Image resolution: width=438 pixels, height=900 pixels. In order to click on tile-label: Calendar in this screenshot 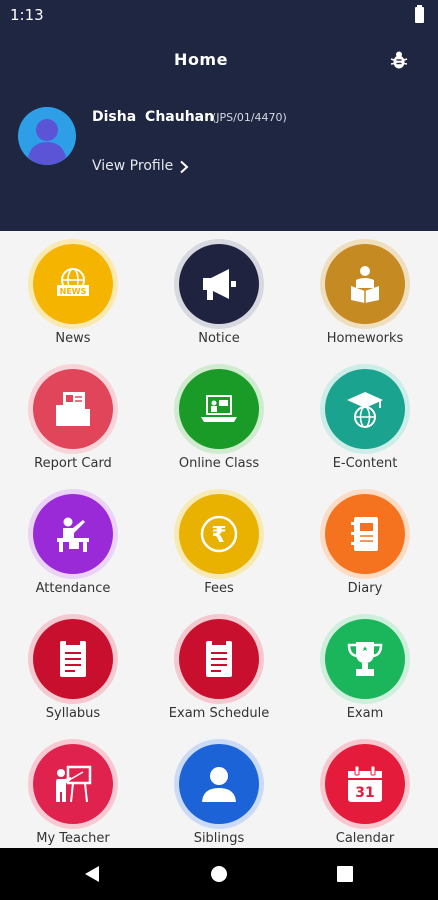, I will do `click(365, 838)`.